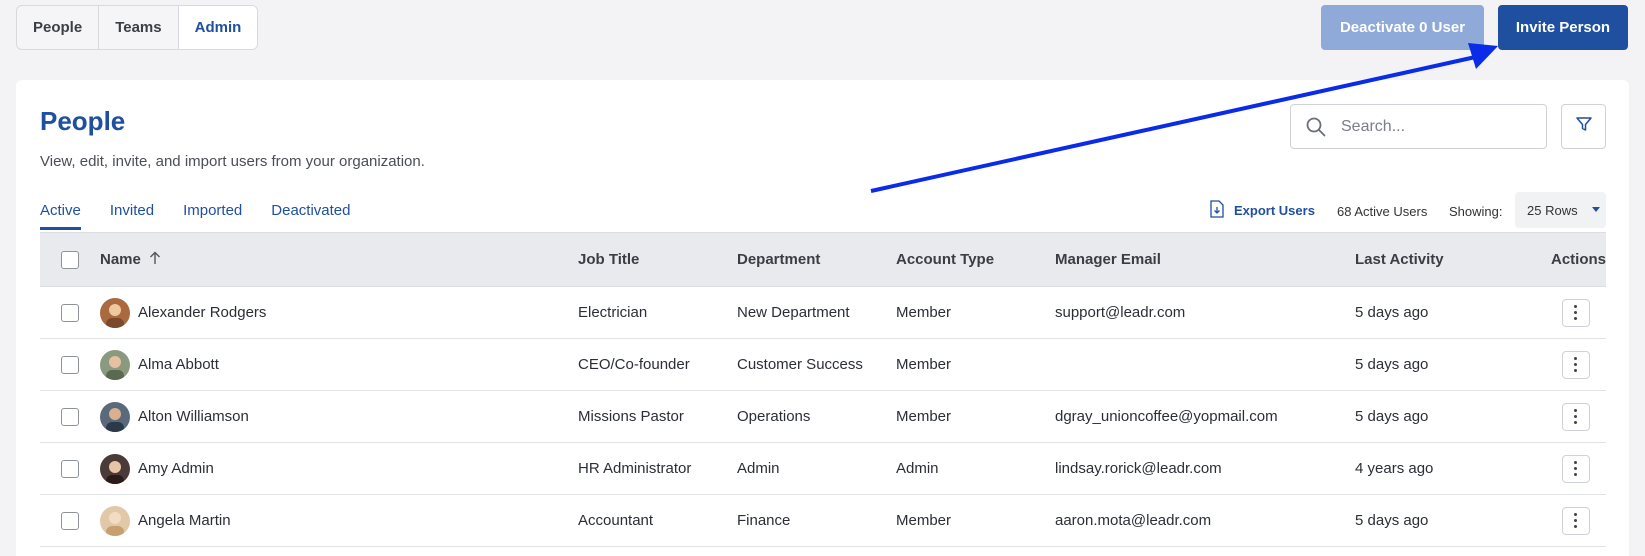 This screenshot has height=556, width=1645. Describe the element at coordinates (120, 259) in the screenshot. I see `column-header-name-label: Name` at that location.